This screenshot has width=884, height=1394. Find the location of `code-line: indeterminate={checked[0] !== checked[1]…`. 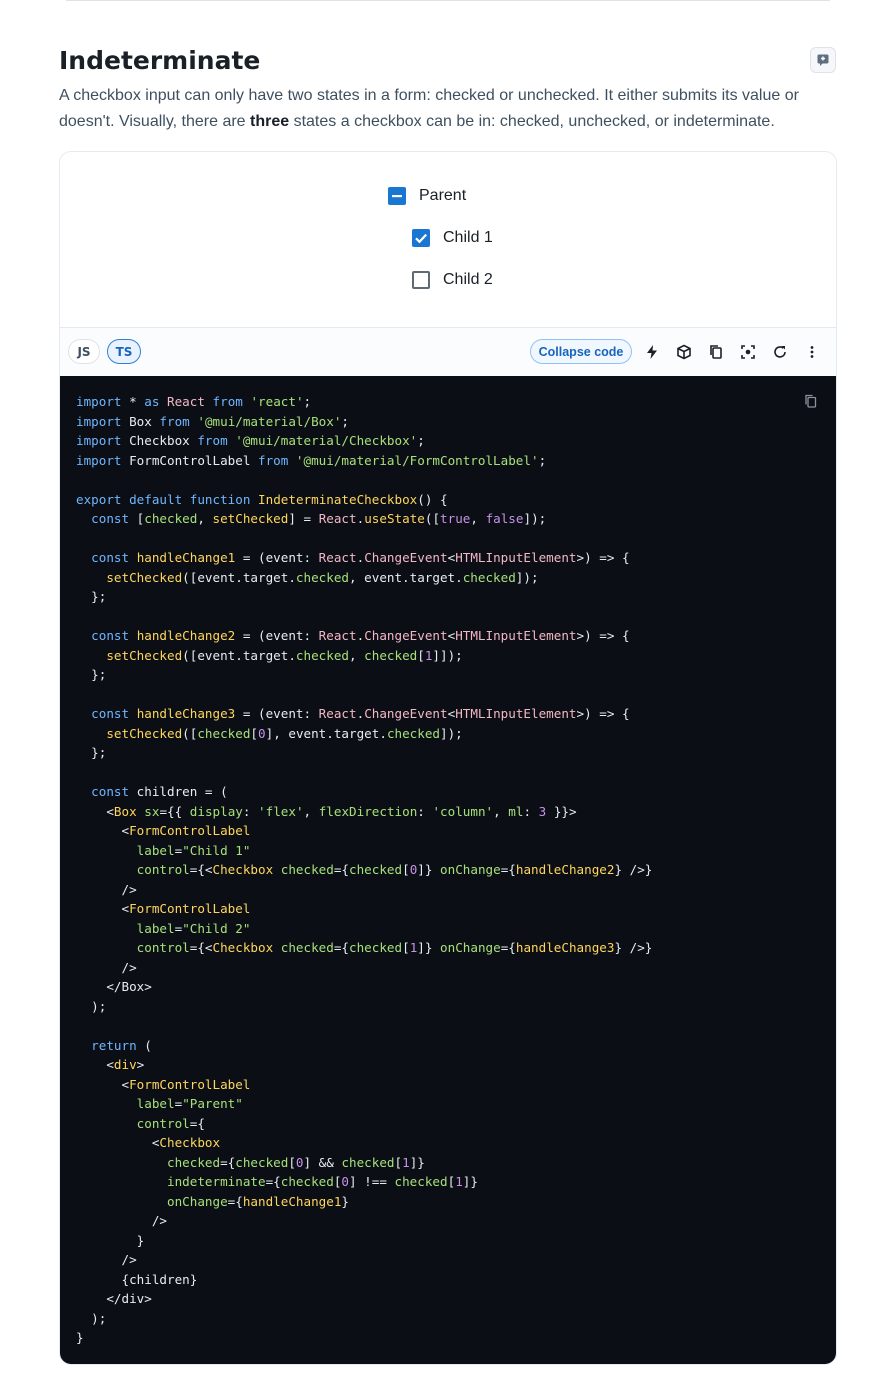

code-line: indeterminate={checked[0] !== checked[1]… is located at coordinates (322, 1181).